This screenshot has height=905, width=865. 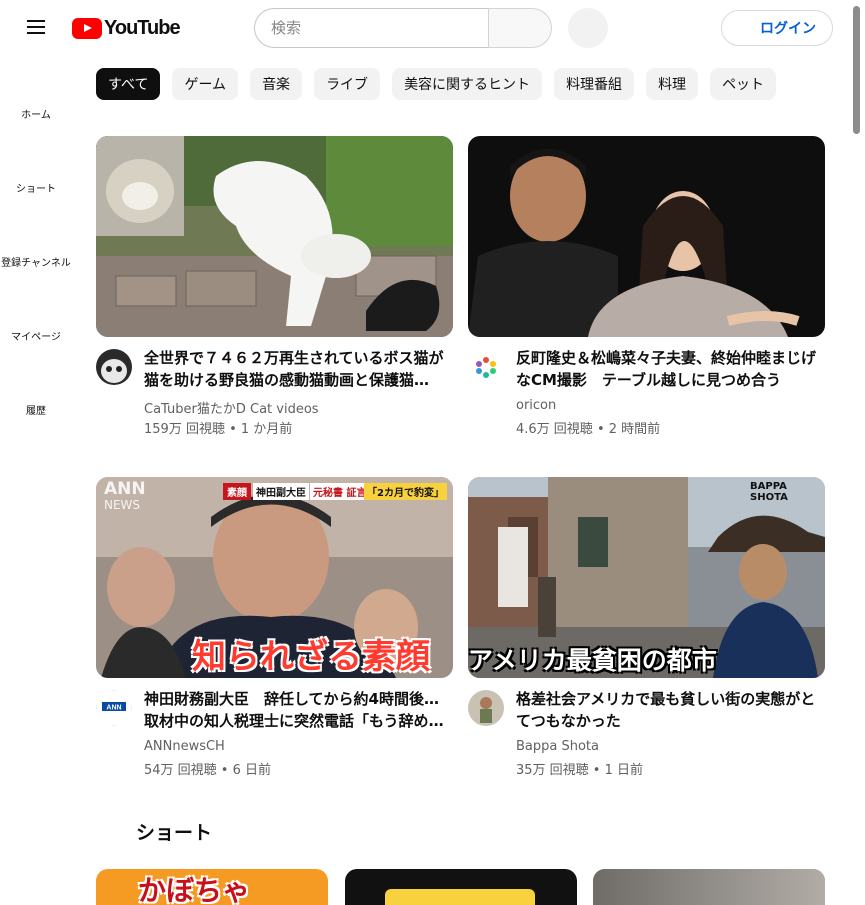 I want to click on sidebar-item-you: マイページ, so click(x=36, y=315).